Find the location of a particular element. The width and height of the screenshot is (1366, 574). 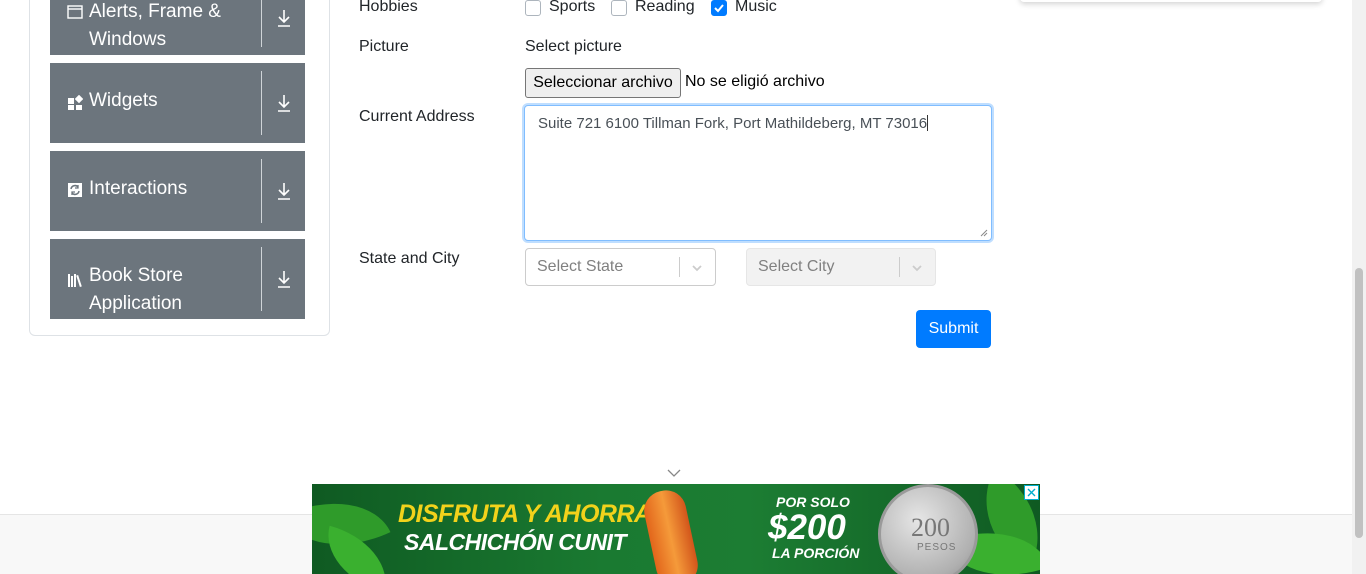

hobbies-label: Hobbies is located at coordinates (388, 7).